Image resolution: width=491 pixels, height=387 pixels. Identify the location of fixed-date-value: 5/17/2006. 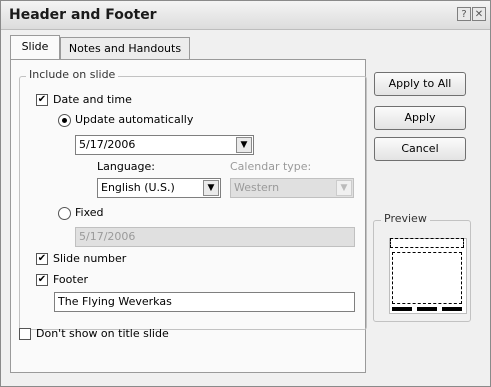
(107, 236).